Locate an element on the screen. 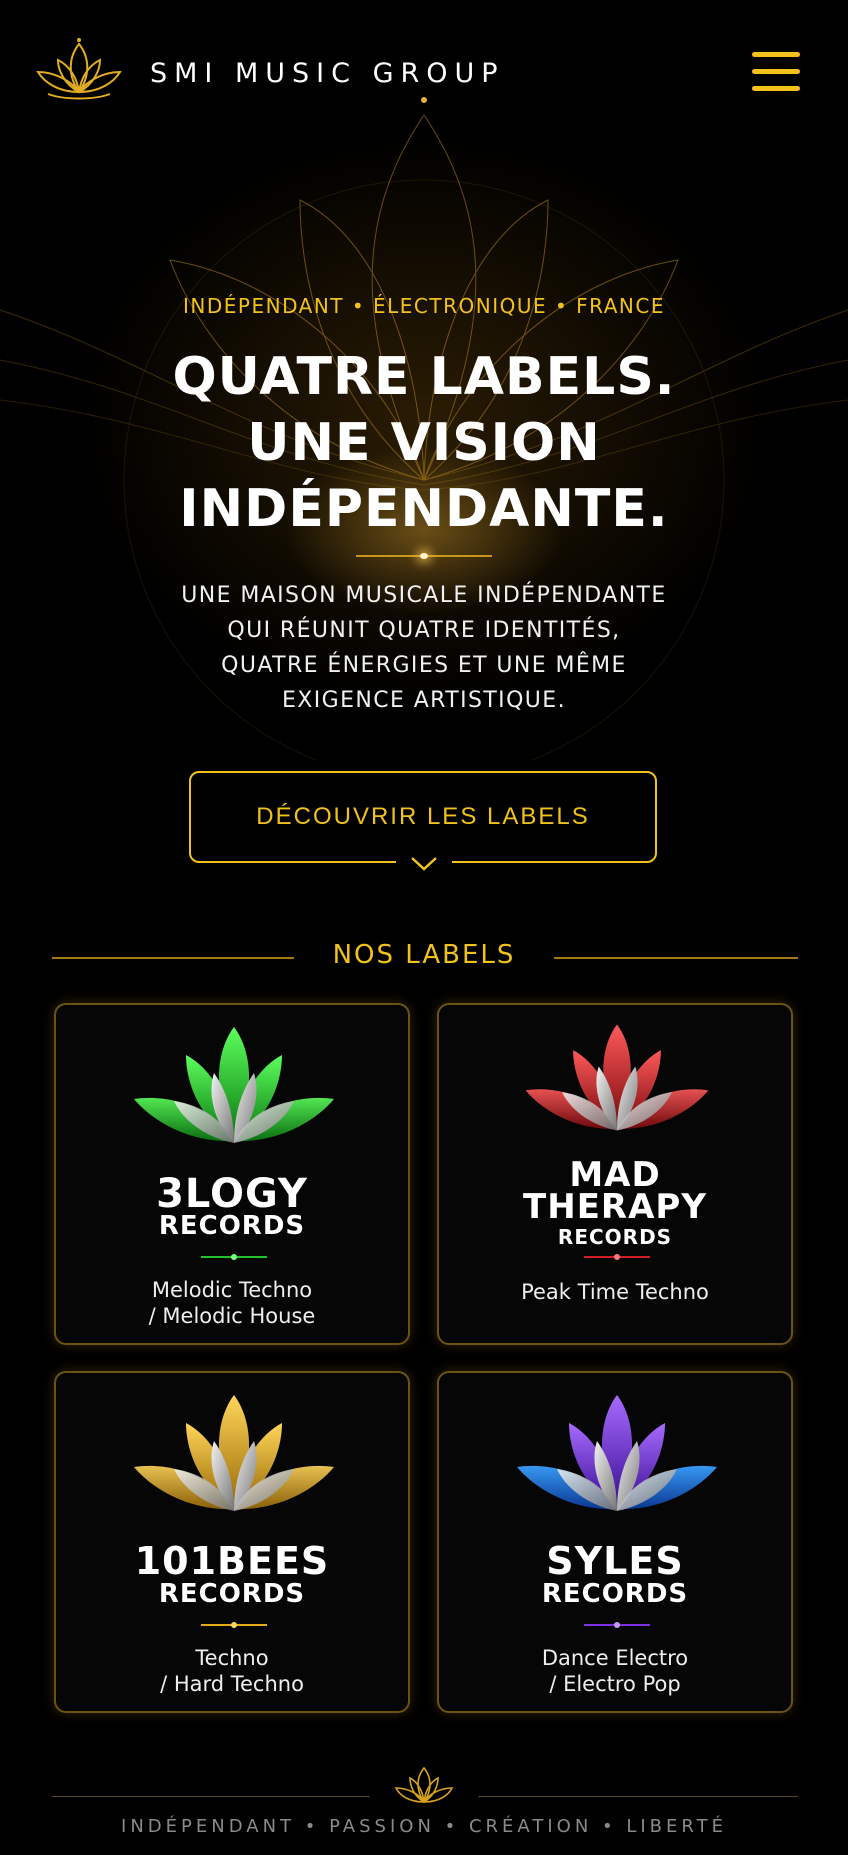  label-genre: Melodic Techno / Melodic House is located at coordinates (232, 1303).